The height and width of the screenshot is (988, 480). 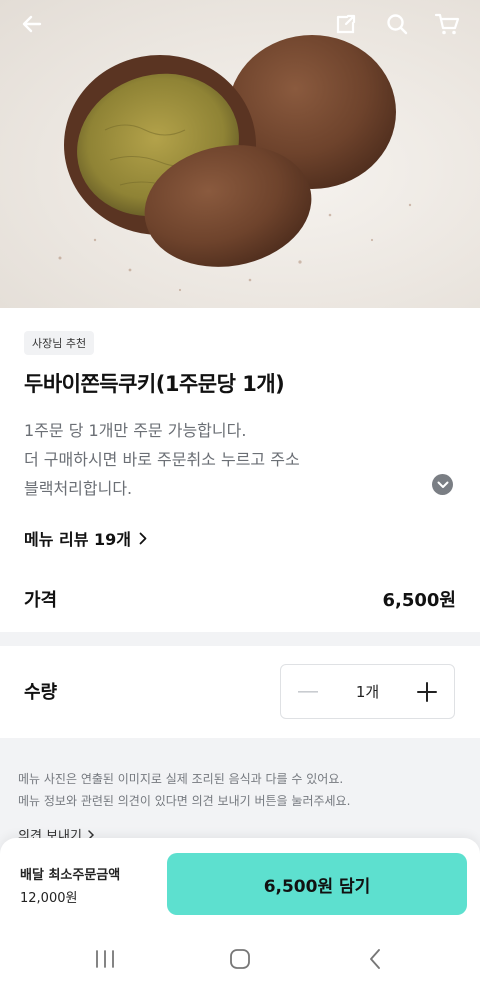 I want to click on quantity-label: 수량, so click(x=41, y=692).